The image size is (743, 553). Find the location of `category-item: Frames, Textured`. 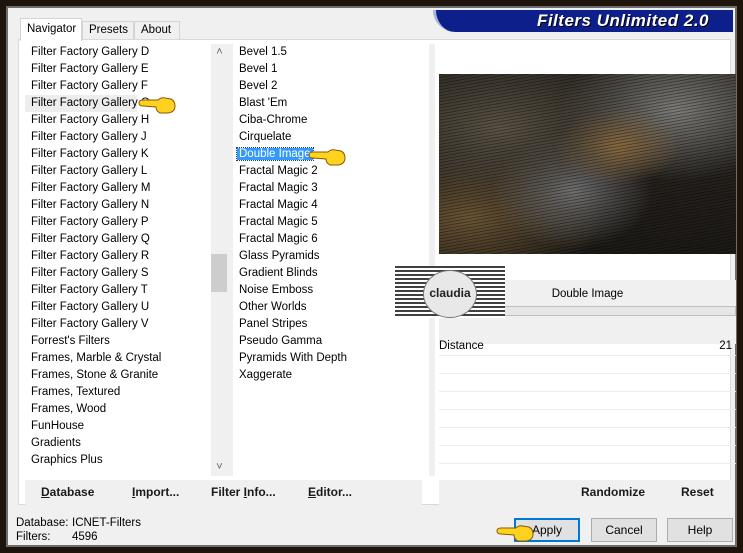

category-item: Frames, Textured is located at coordinates (81, 392).